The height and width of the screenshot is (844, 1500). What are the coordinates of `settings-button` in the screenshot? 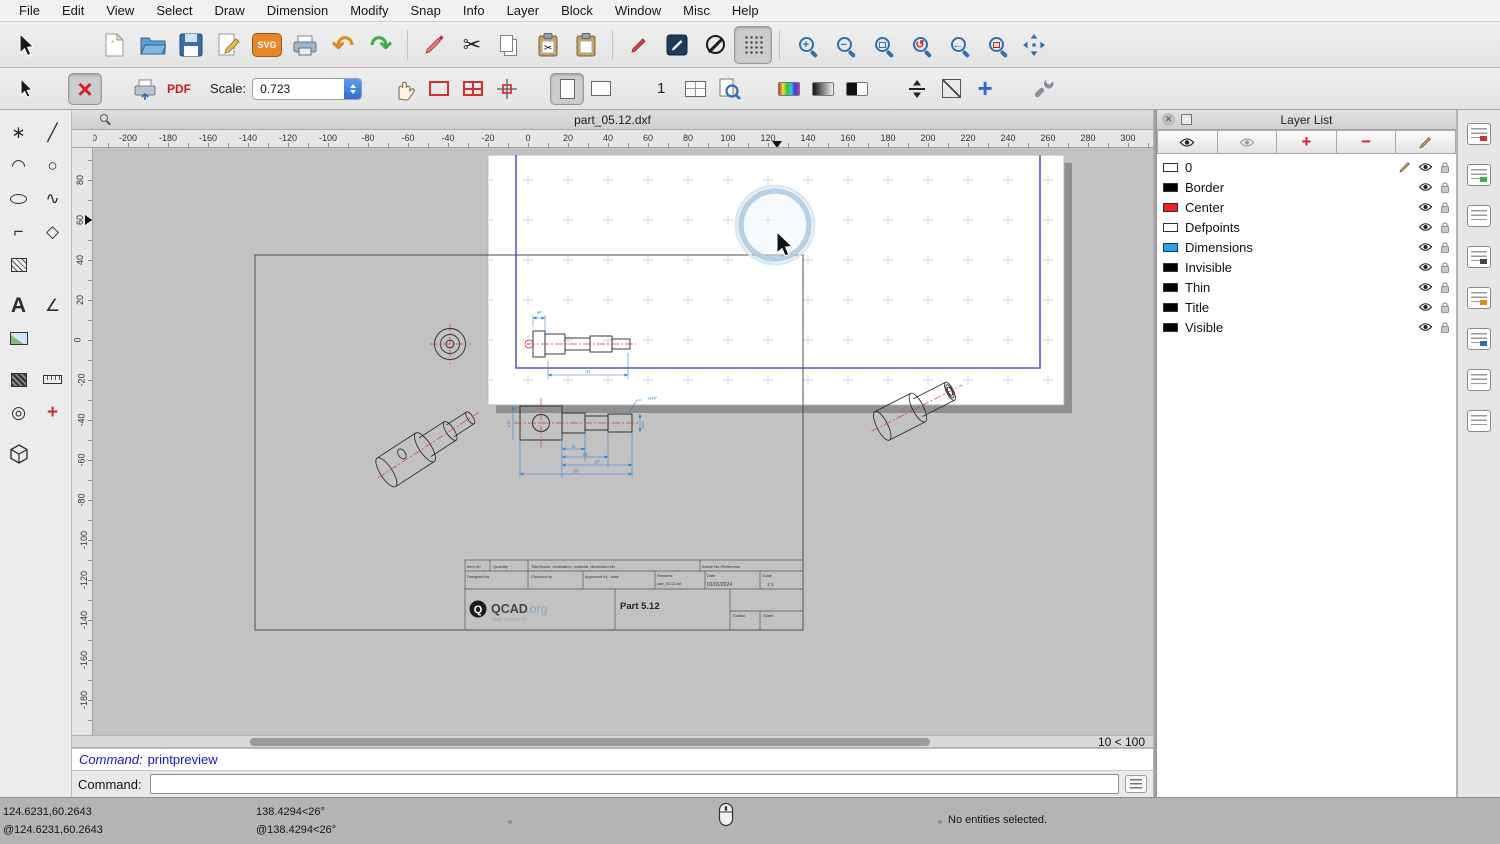 It's located at (1045, 89).